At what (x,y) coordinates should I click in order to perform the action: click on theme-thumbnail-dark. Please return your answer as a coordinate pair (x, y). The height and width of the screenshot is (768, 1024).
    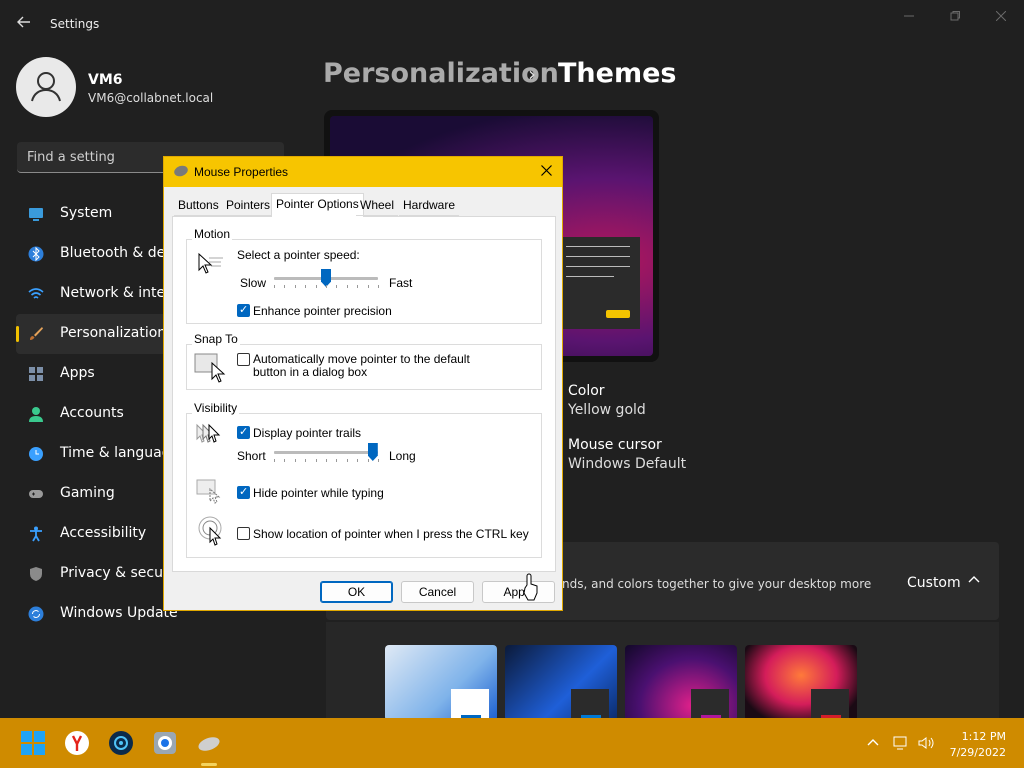
    Looking at the image, I should click on (561, 683).